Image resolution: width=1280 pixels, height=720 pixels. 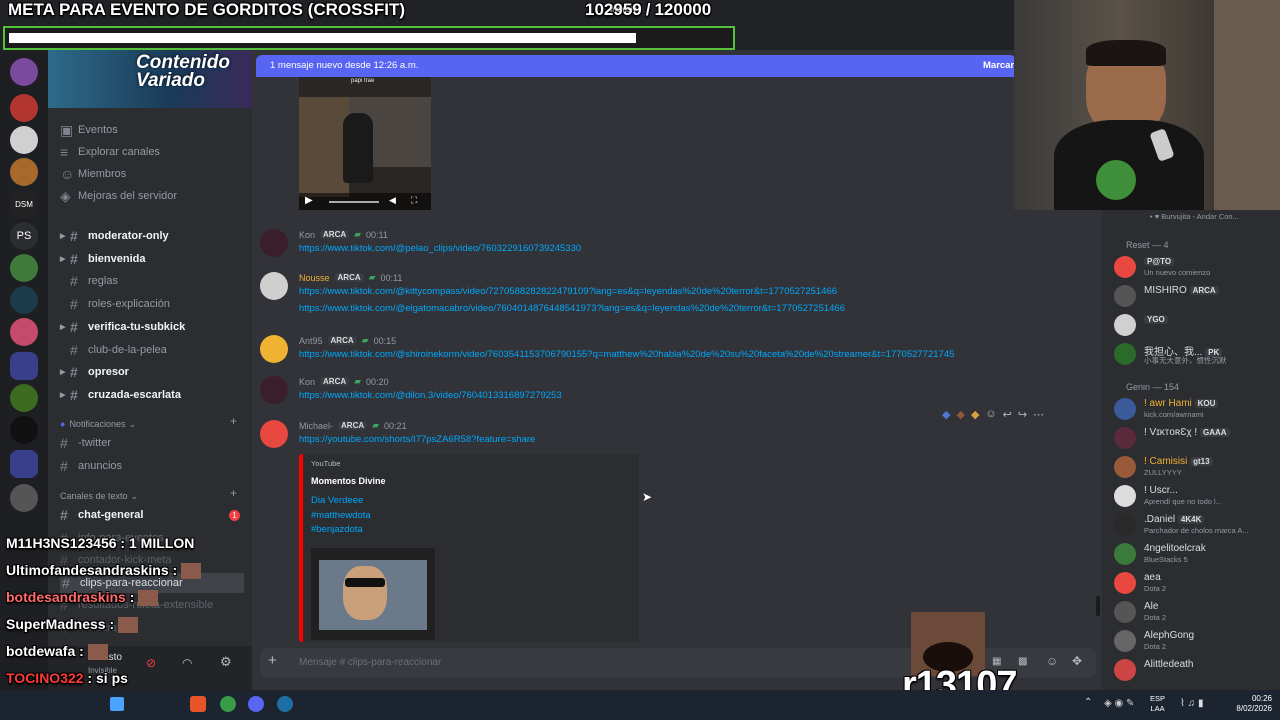 What do you see at coordinates (1194, 267) in the screenshot?
I see `member-item: P@TO Un nuevo comienzo` at bounding box center [1194, 267].